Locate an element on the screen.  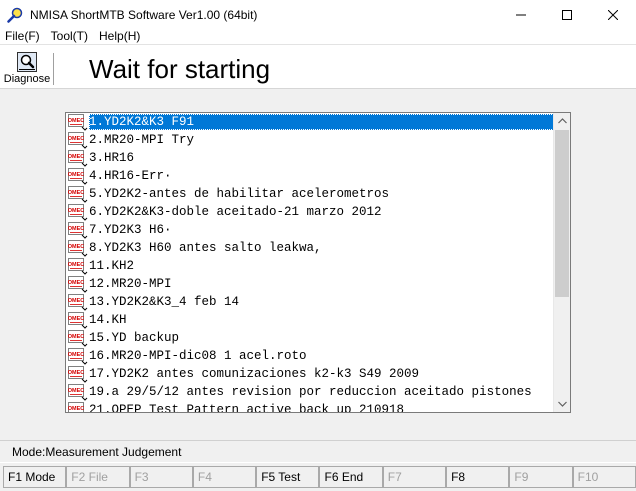
toolbar-separator is located at coordinates (54, 69).